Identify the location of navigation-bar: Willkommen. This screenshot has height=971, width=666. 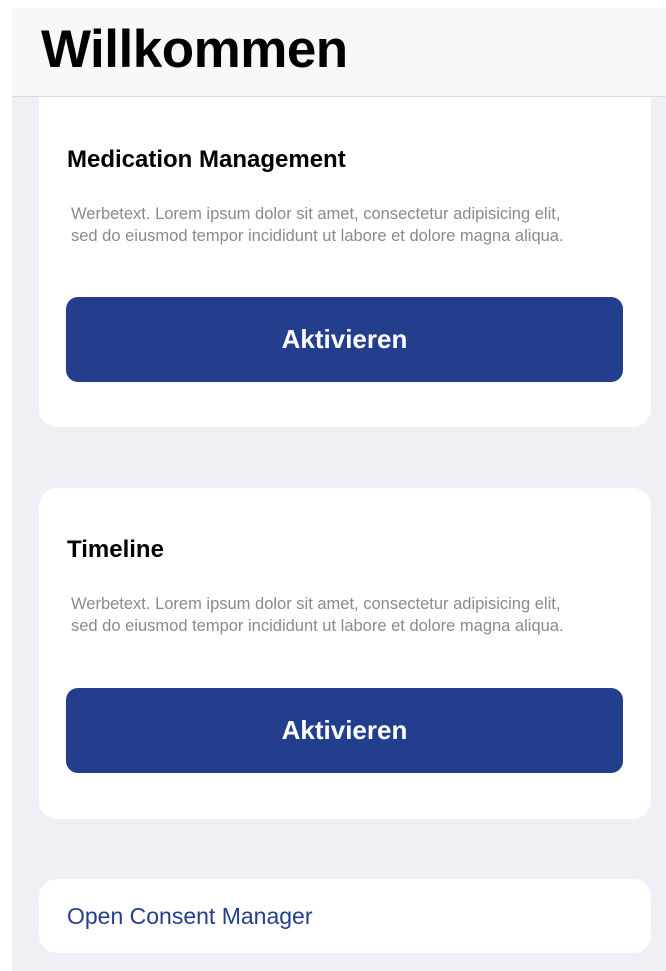
(339, 52).